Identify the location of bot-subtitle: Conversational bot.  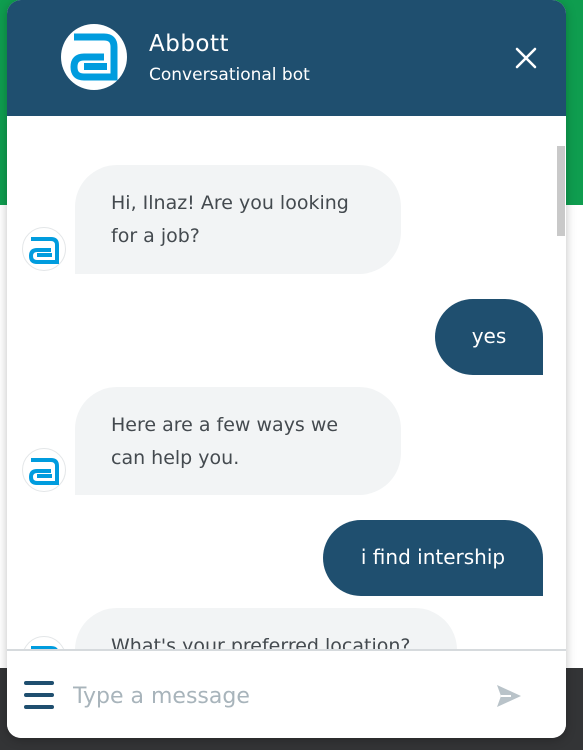
(229, 75).